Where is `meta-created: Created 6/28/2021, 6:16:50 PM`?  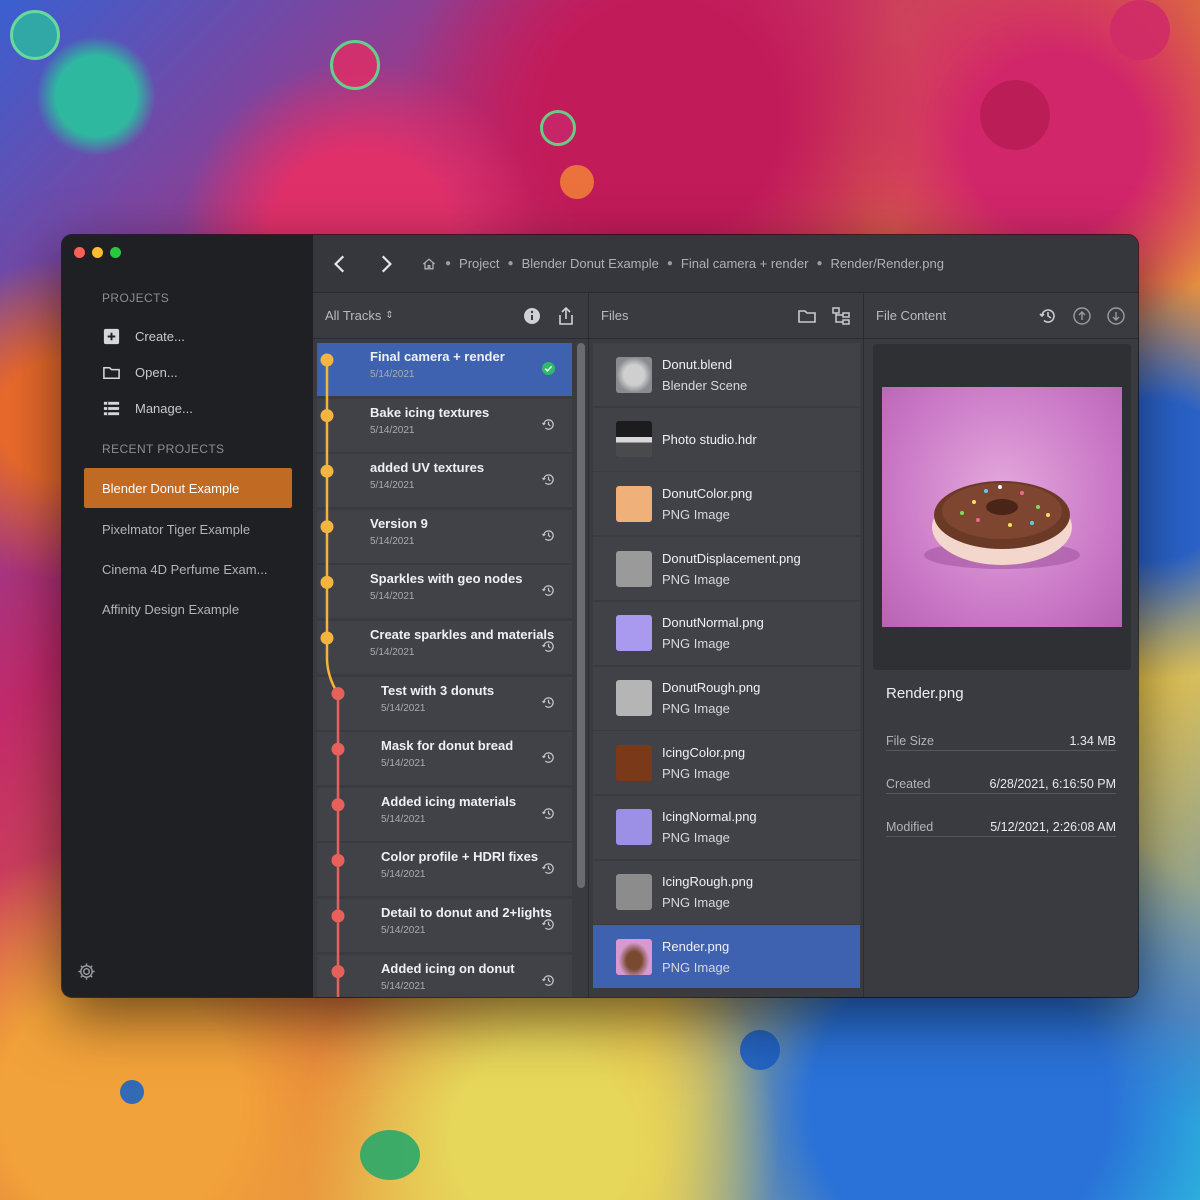
meta-created: Created 6/28/2021, 6:16:50 PM is located at coordinates (1001, 785).